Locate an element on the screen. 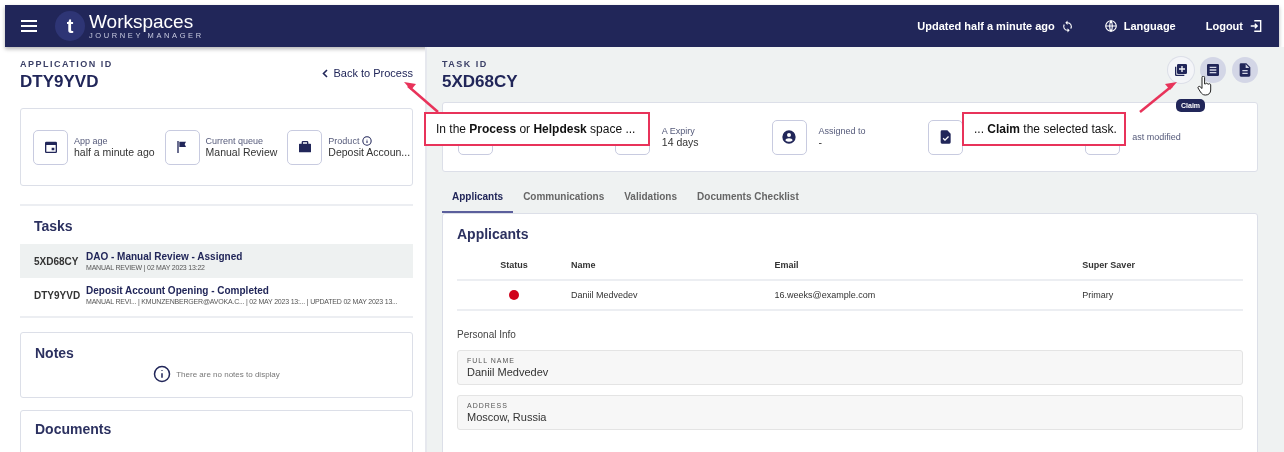  document-icon is located at coordinates (1245, 70).